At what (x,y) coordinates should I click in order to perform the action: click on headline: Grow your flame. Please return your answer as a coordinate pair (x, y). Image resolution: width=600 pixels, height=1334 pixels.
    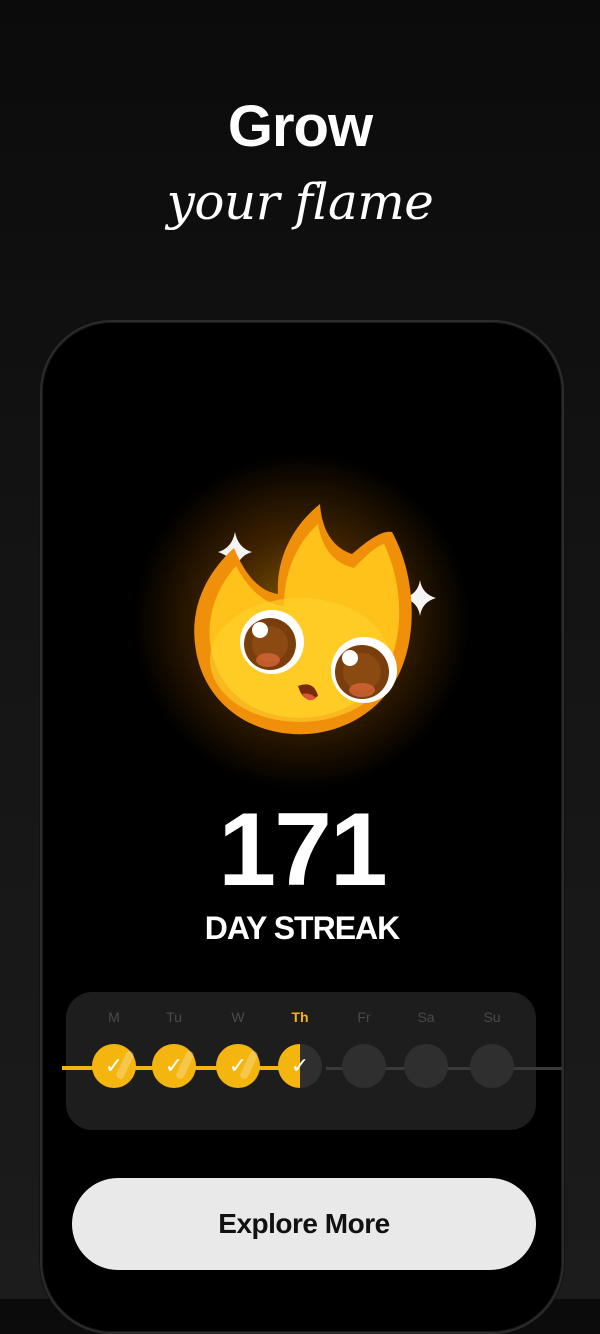
    Looking at the image, I should click on (300, 162).